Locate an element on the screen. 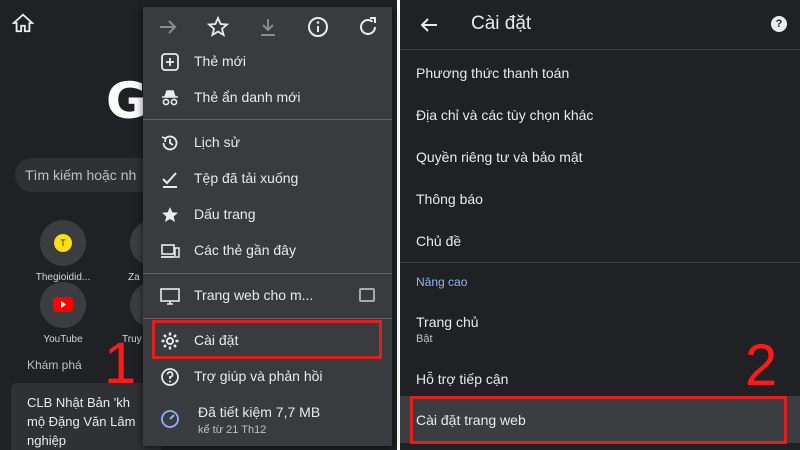 The width and height of the screenshot is (800, 450). menu-item-label: Các thẻ gần đây is located at coordinates (245, 250).